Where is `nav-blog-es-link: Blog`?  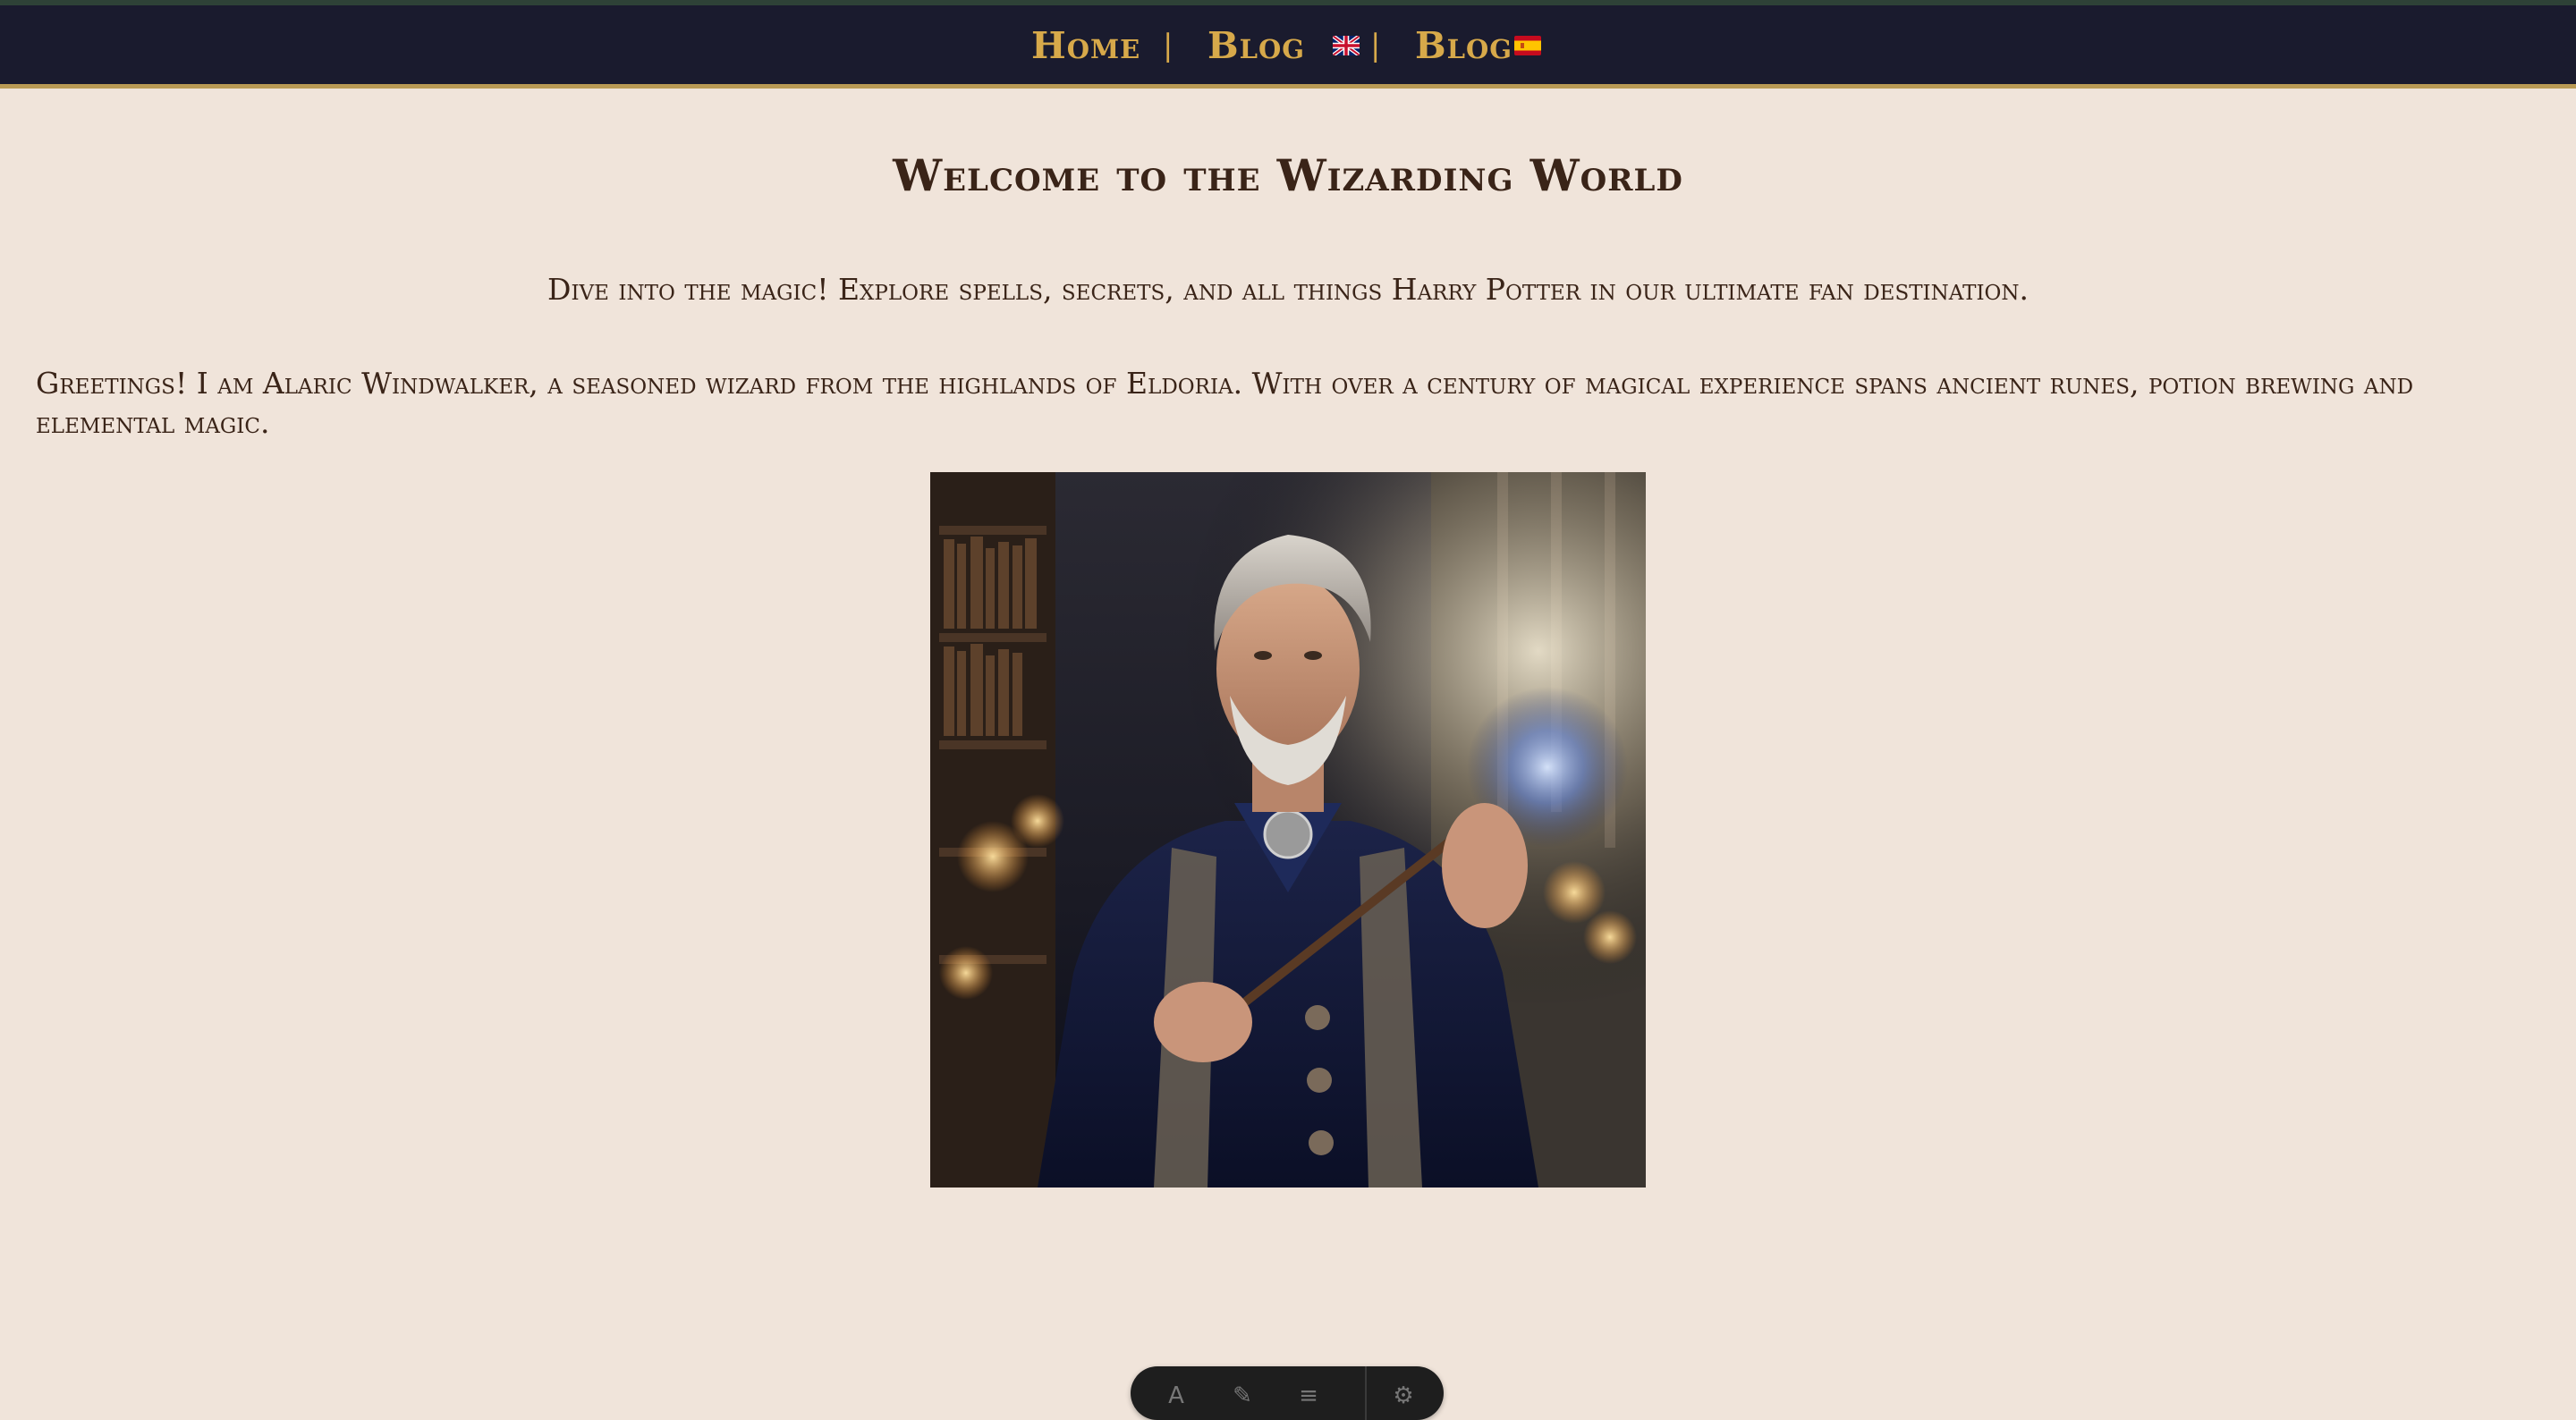
nav-blog-es-link: Blog is located at coordinates (1464, 46).